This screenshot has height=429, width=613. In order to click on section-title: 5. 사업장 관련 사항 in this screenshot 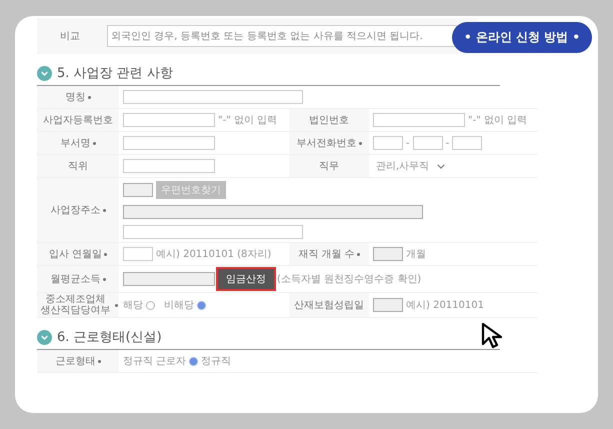, I will do `click(115, 73)`.